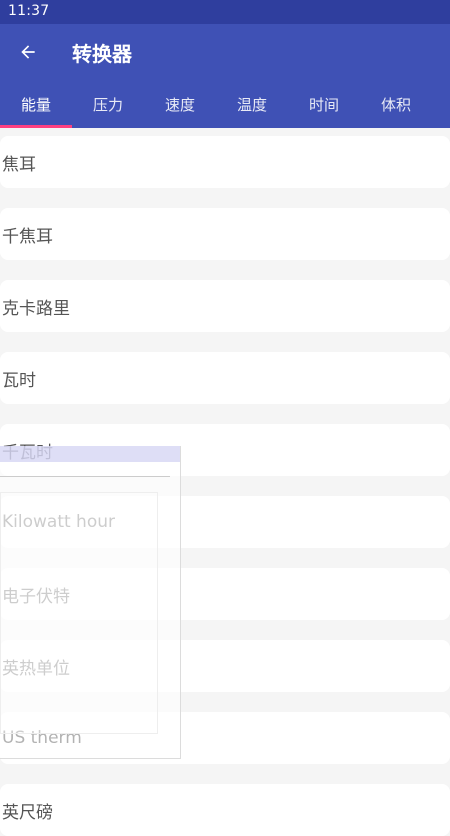 This screenshot has width=450, height=836. I want to click on unit-item-foot-pound: 英尺磅, so click(225, 810).